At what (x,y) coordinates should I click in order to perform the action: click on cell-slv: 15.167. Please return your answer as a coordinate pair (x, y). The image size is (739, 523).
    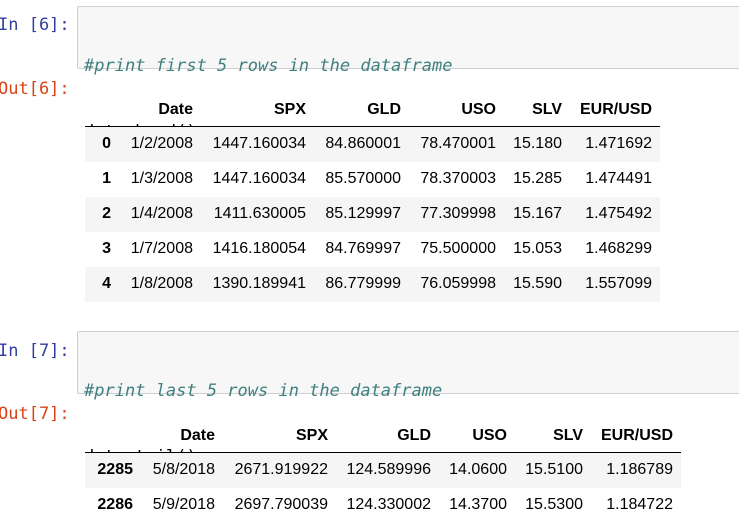
    Looking at the image, I should click on (537, 213).